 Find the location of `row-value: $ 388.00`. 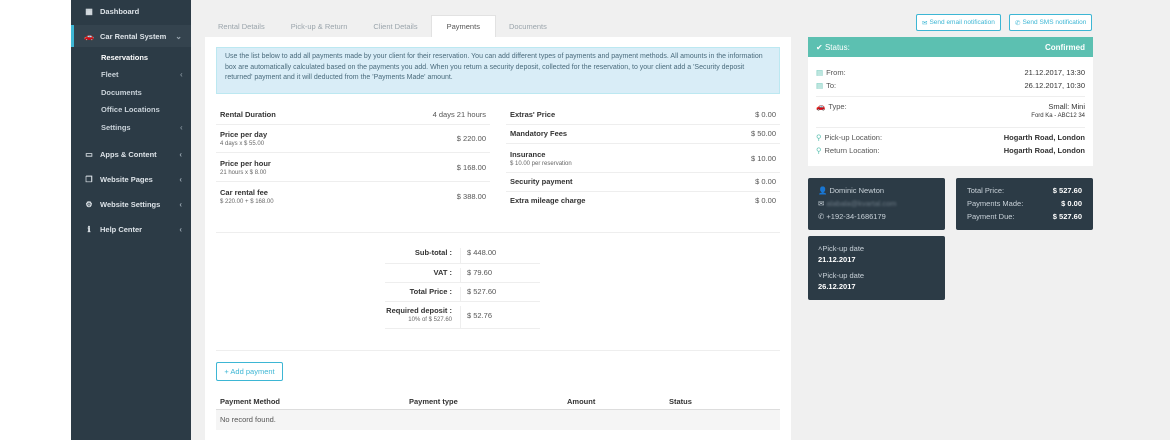

row-value: $ 388.00 is located at coordinates (471, 196).